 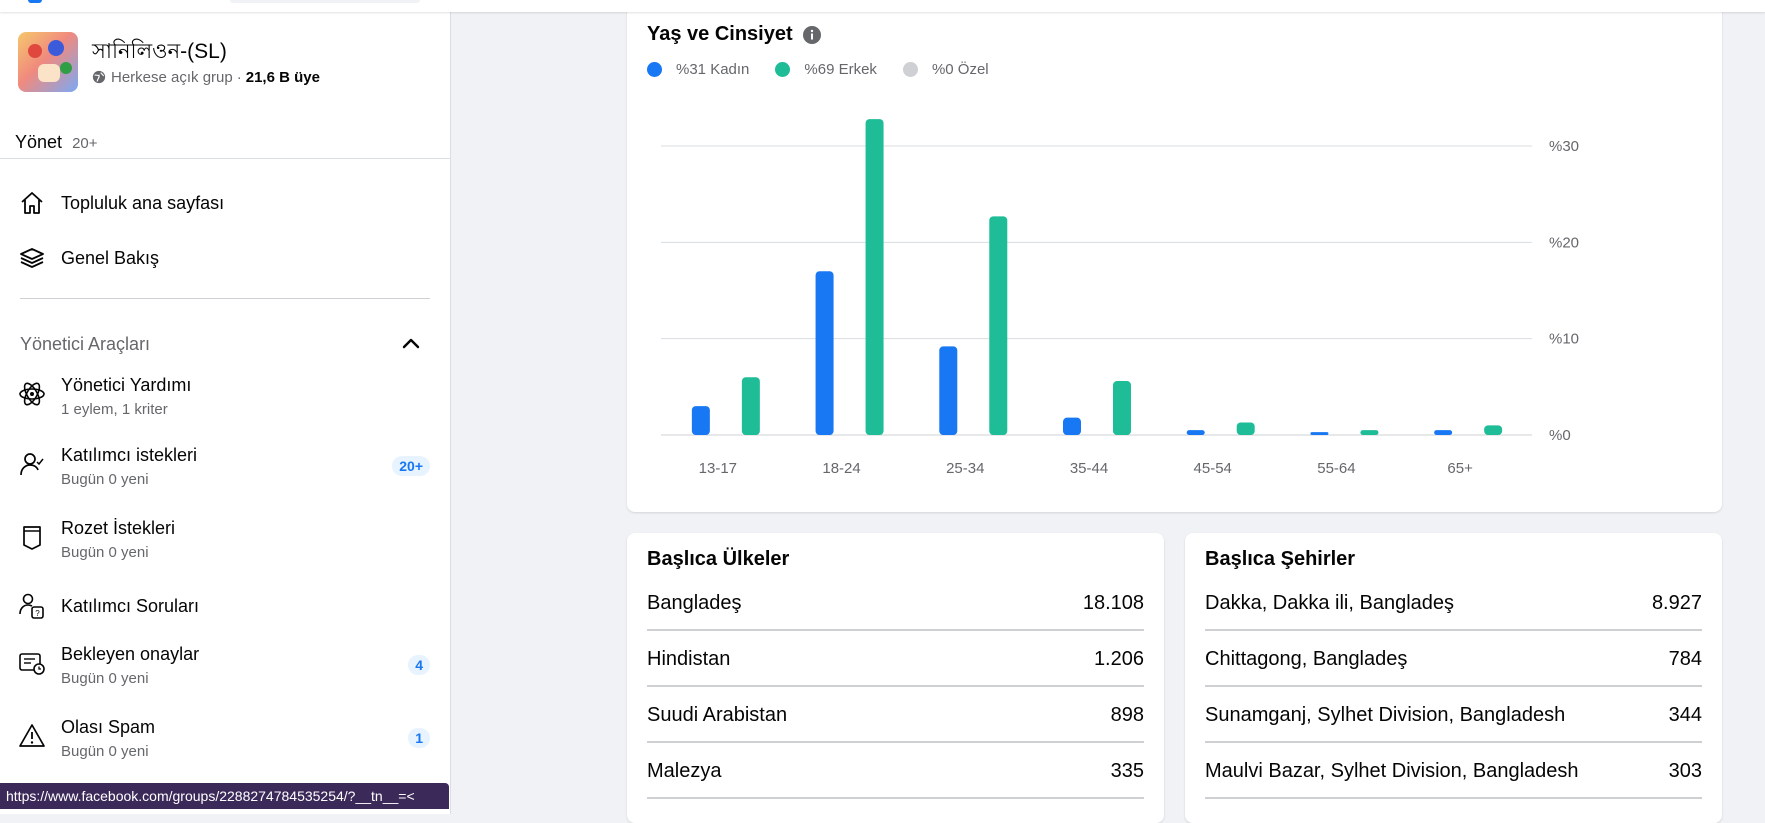 I want to click on city-name: Sunamganj, Sylhet Division, Bangladesh, so click(x=1385, y=714).